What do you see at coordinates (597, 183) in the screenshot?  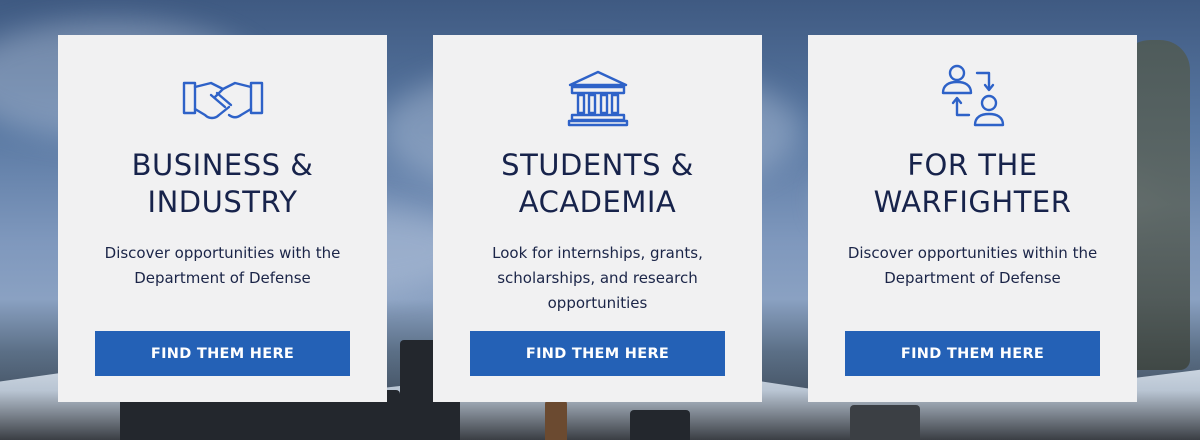 I see `card-title: STUDENTS & ACADEMIA` at bounding box center [597, 183].